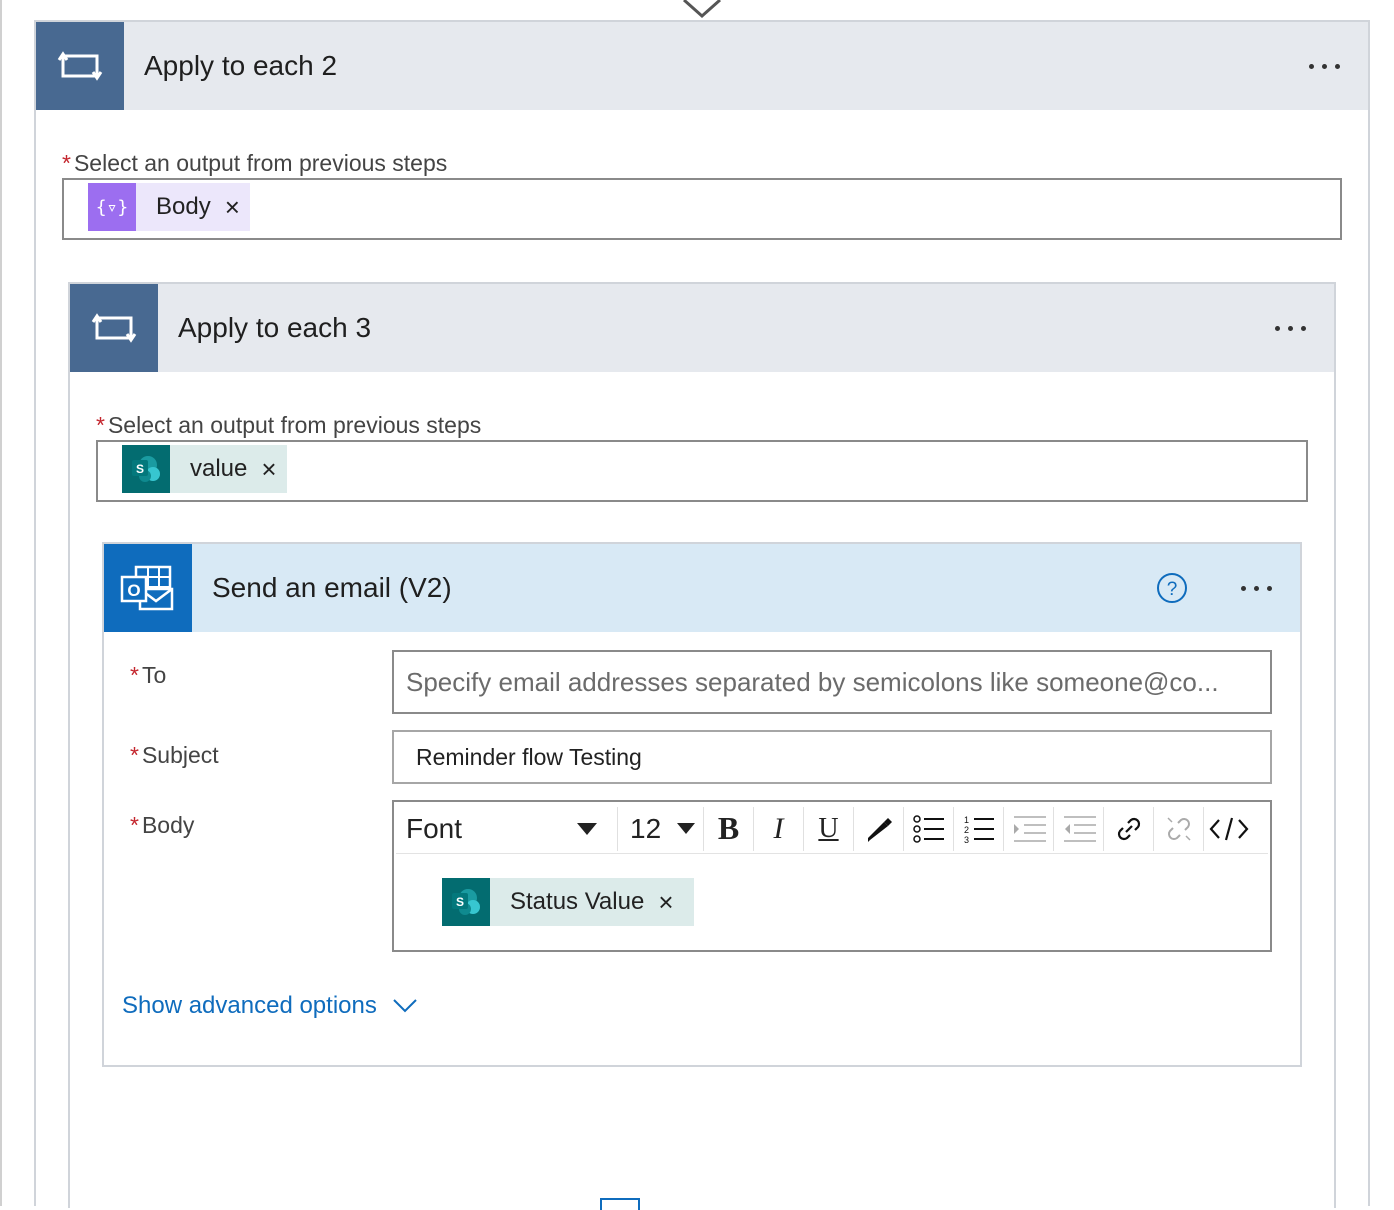 This screenshot has height=1210, width=1394. Describe the element at coordinates (702, 588) in the screenshot. I see `send-email-header: O Send an email (V2) ?` at that location.